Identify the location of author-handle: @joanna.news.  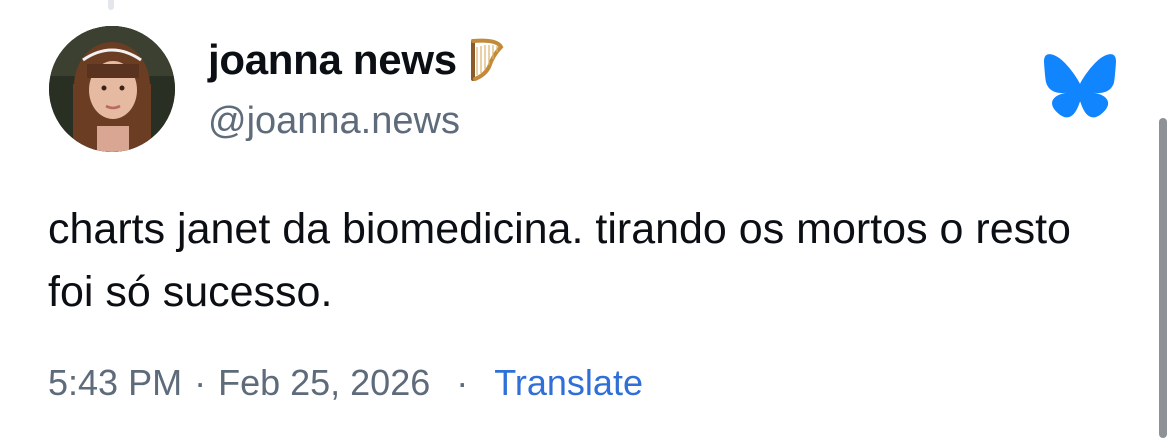
(334, 121).